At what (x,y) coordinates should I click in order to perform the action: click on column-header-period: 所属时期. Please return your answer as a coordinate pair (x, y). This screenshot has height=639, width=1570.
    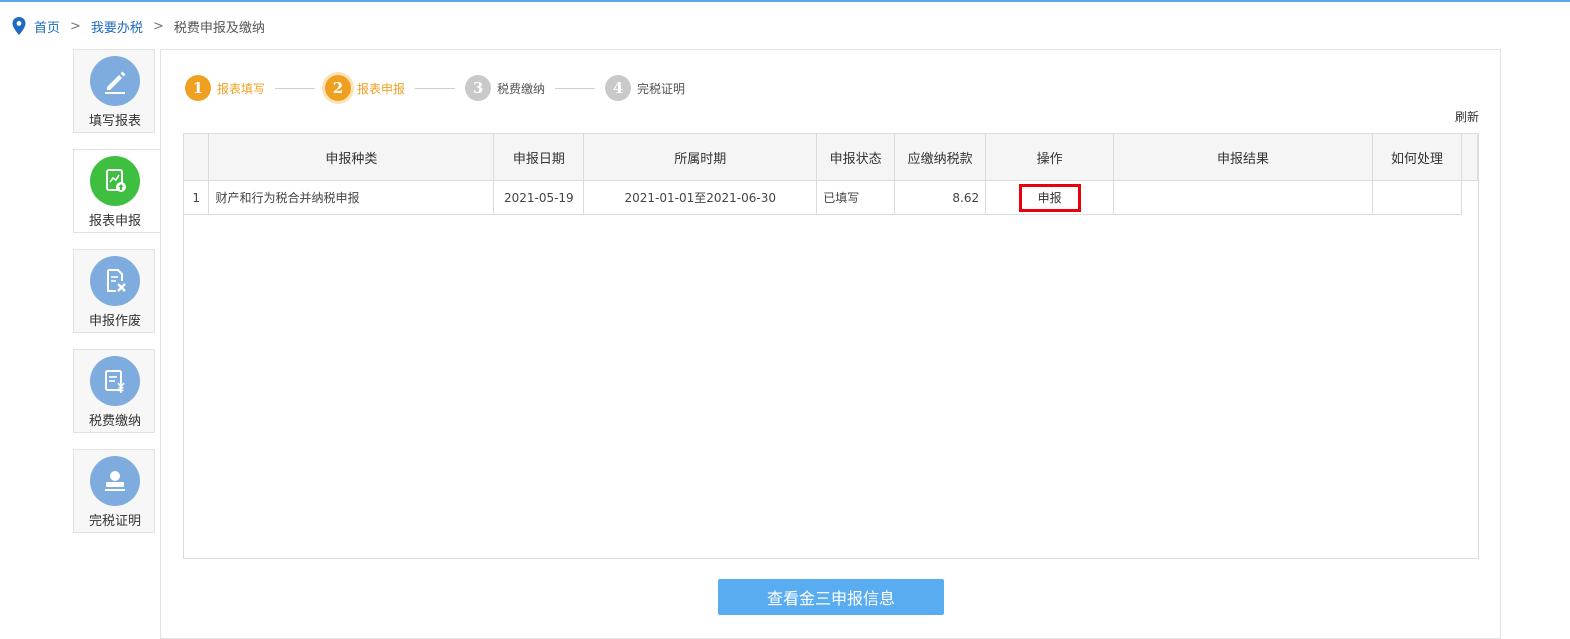
    Looking at the image, I should click on (700, 157).